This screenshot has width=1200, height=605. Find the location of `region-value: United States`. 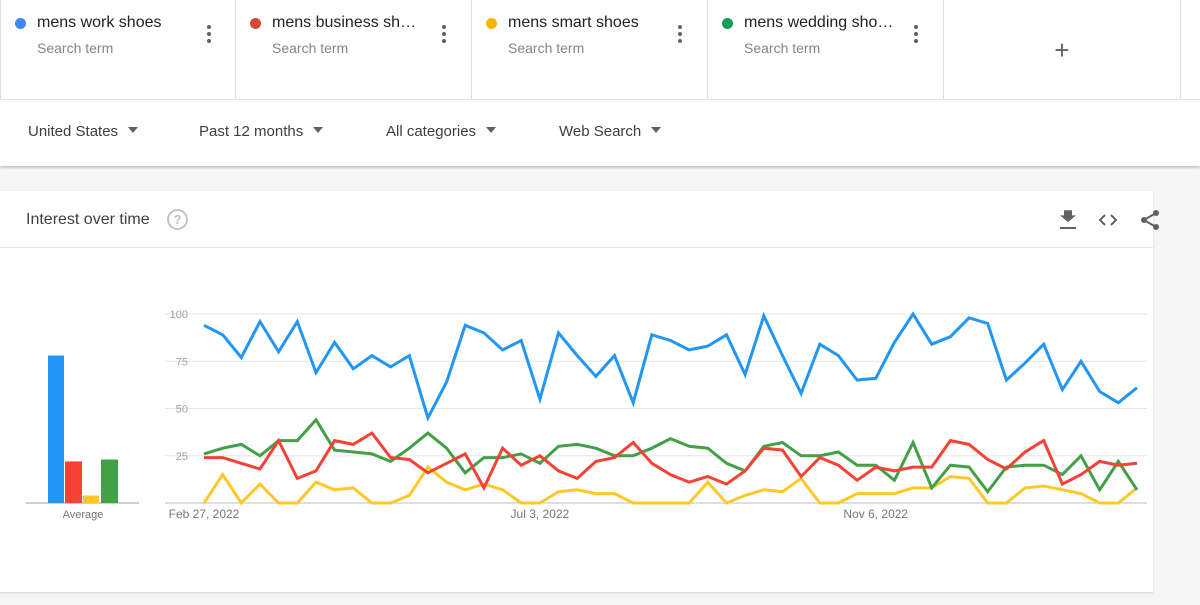

region-value: United States is located at coordinates (73, 131).